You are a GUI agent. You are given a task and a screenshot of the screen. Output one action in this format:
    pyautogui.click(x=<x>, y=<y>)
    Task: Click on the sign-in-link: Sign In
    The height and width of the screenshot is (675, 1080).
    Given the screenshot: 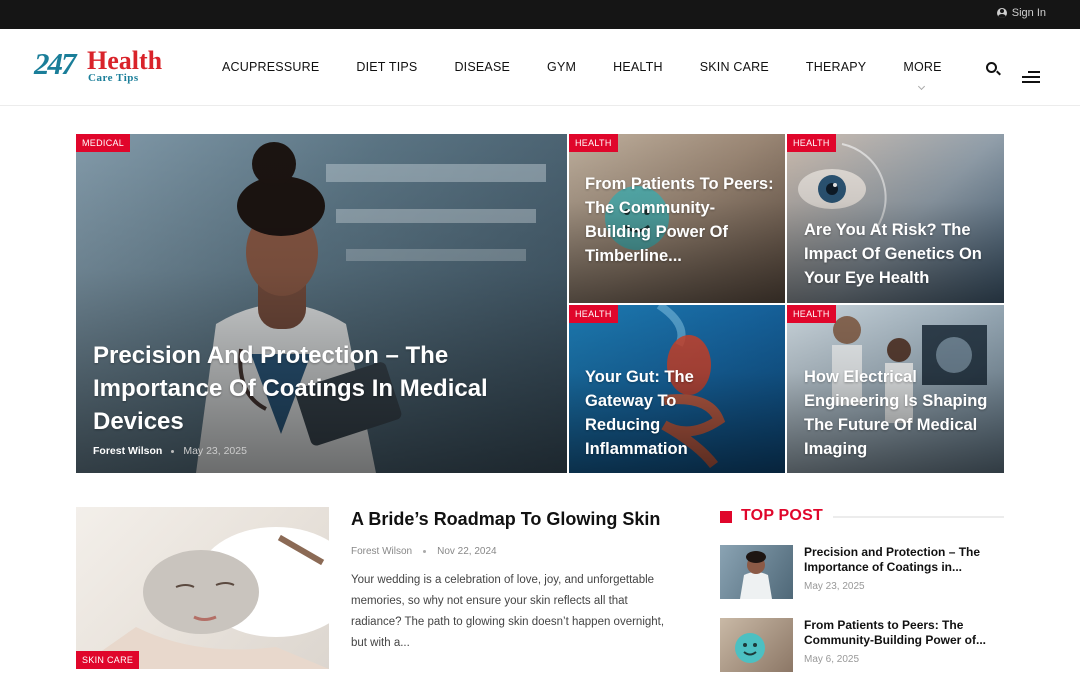 What is the action you would take?
    pyautogui.click(x=1021, y=13)
    